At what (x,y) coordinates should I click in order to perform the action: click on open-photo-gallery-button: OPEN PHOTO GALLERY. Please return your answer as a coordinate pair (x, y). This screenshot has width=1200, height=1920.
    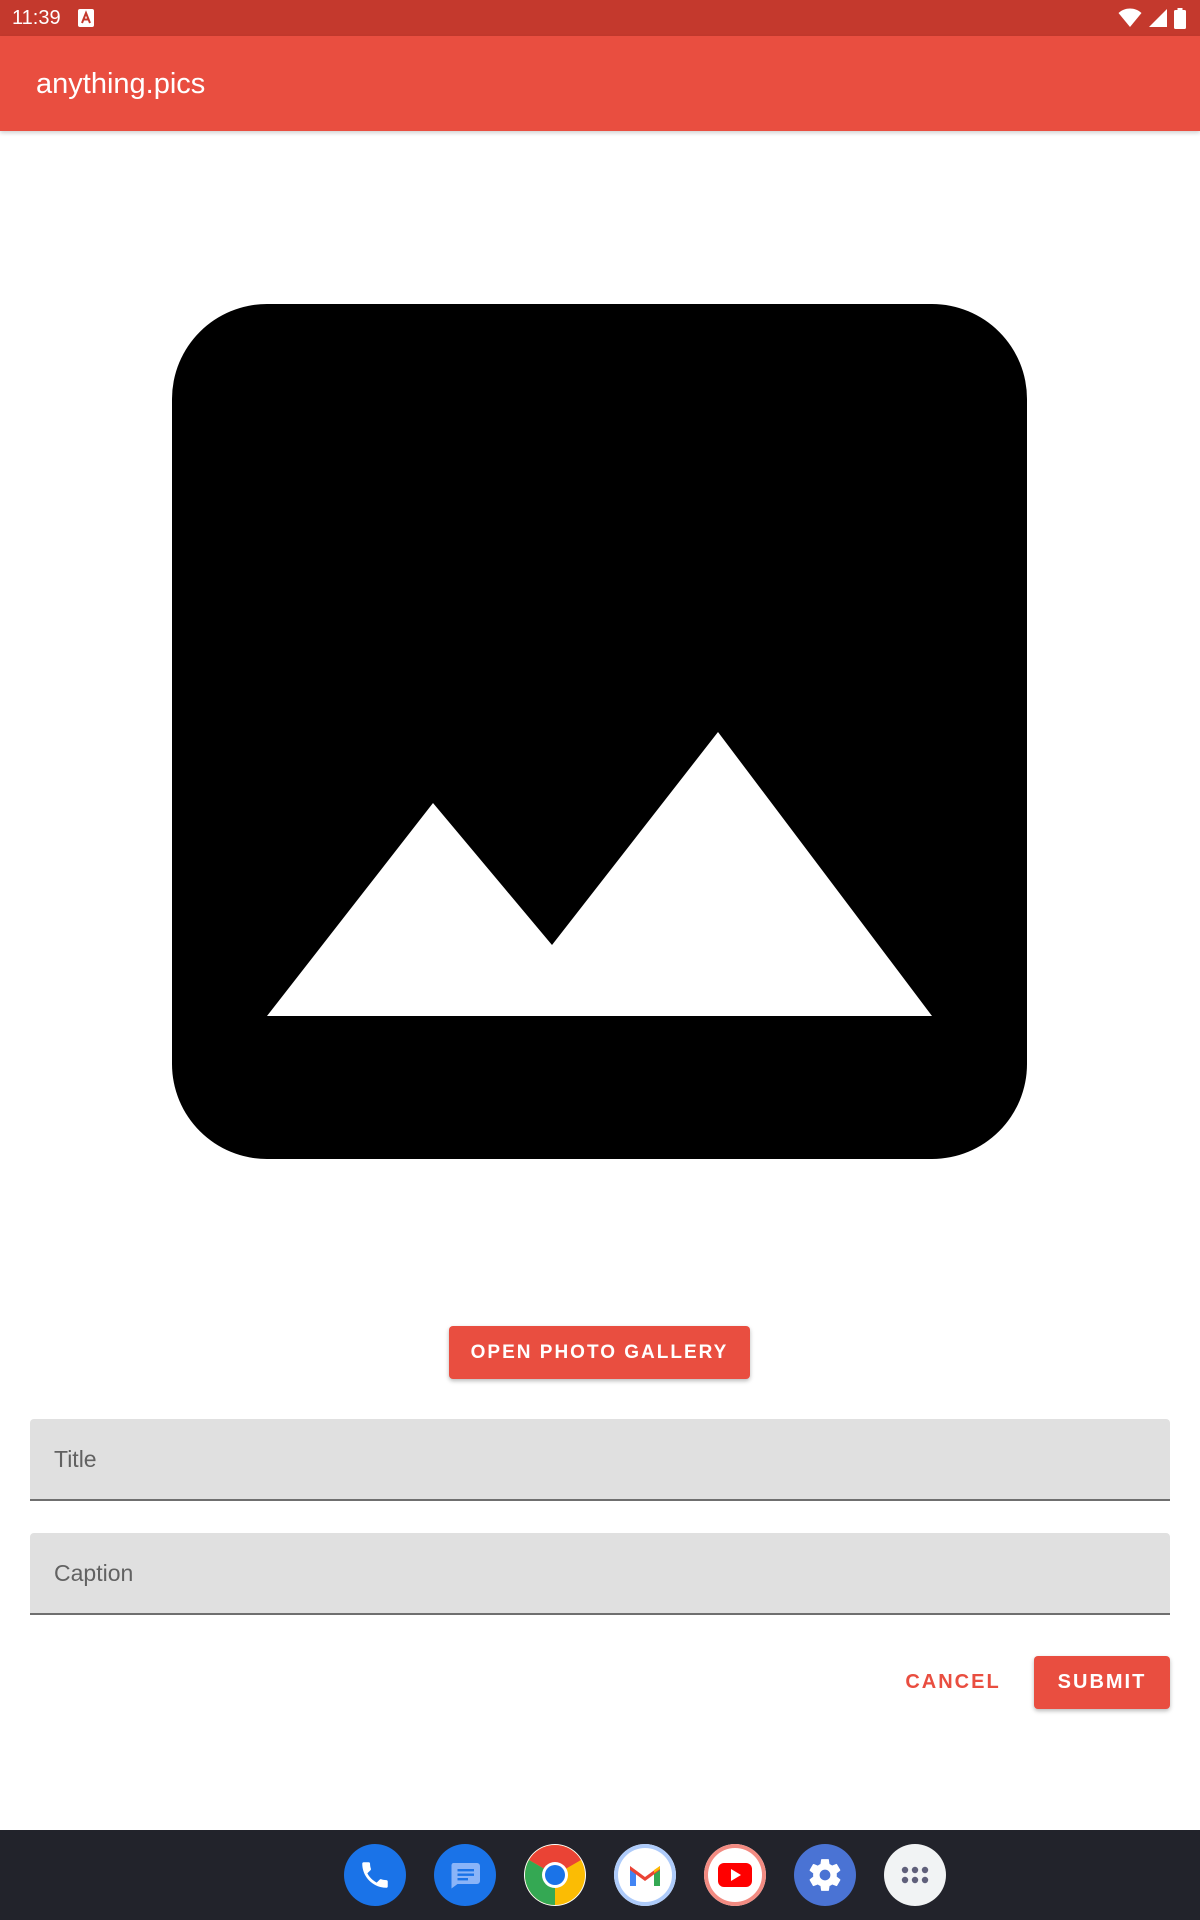
    Looking at the image, I should click on (599, 1352).